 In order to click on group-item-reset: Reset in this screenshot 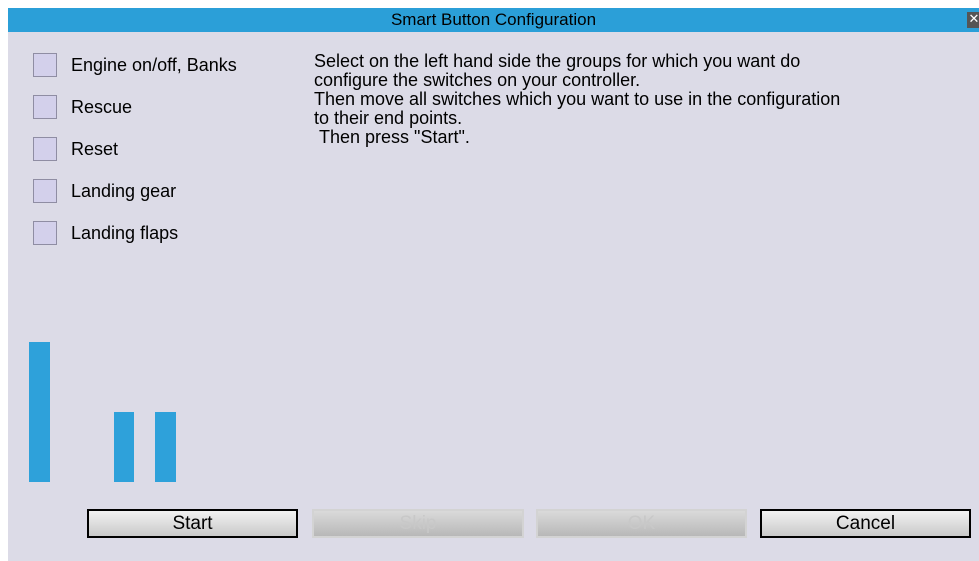, I will do `click(75, 149)`.